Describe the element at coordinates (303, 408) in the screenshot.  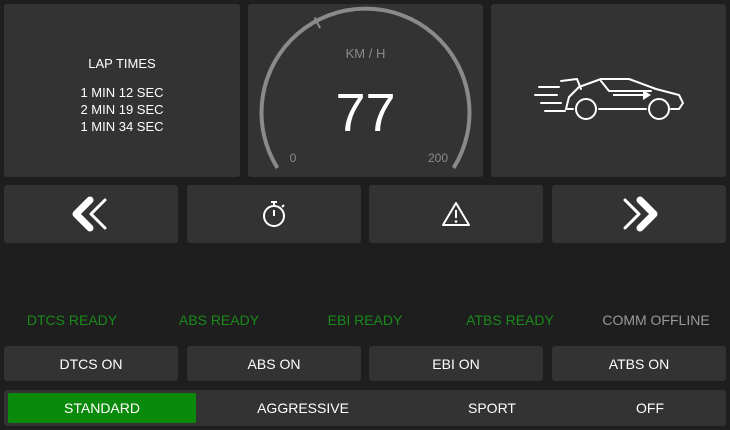
I see `mode-aggressive: AGGRESSIVE` at that location.